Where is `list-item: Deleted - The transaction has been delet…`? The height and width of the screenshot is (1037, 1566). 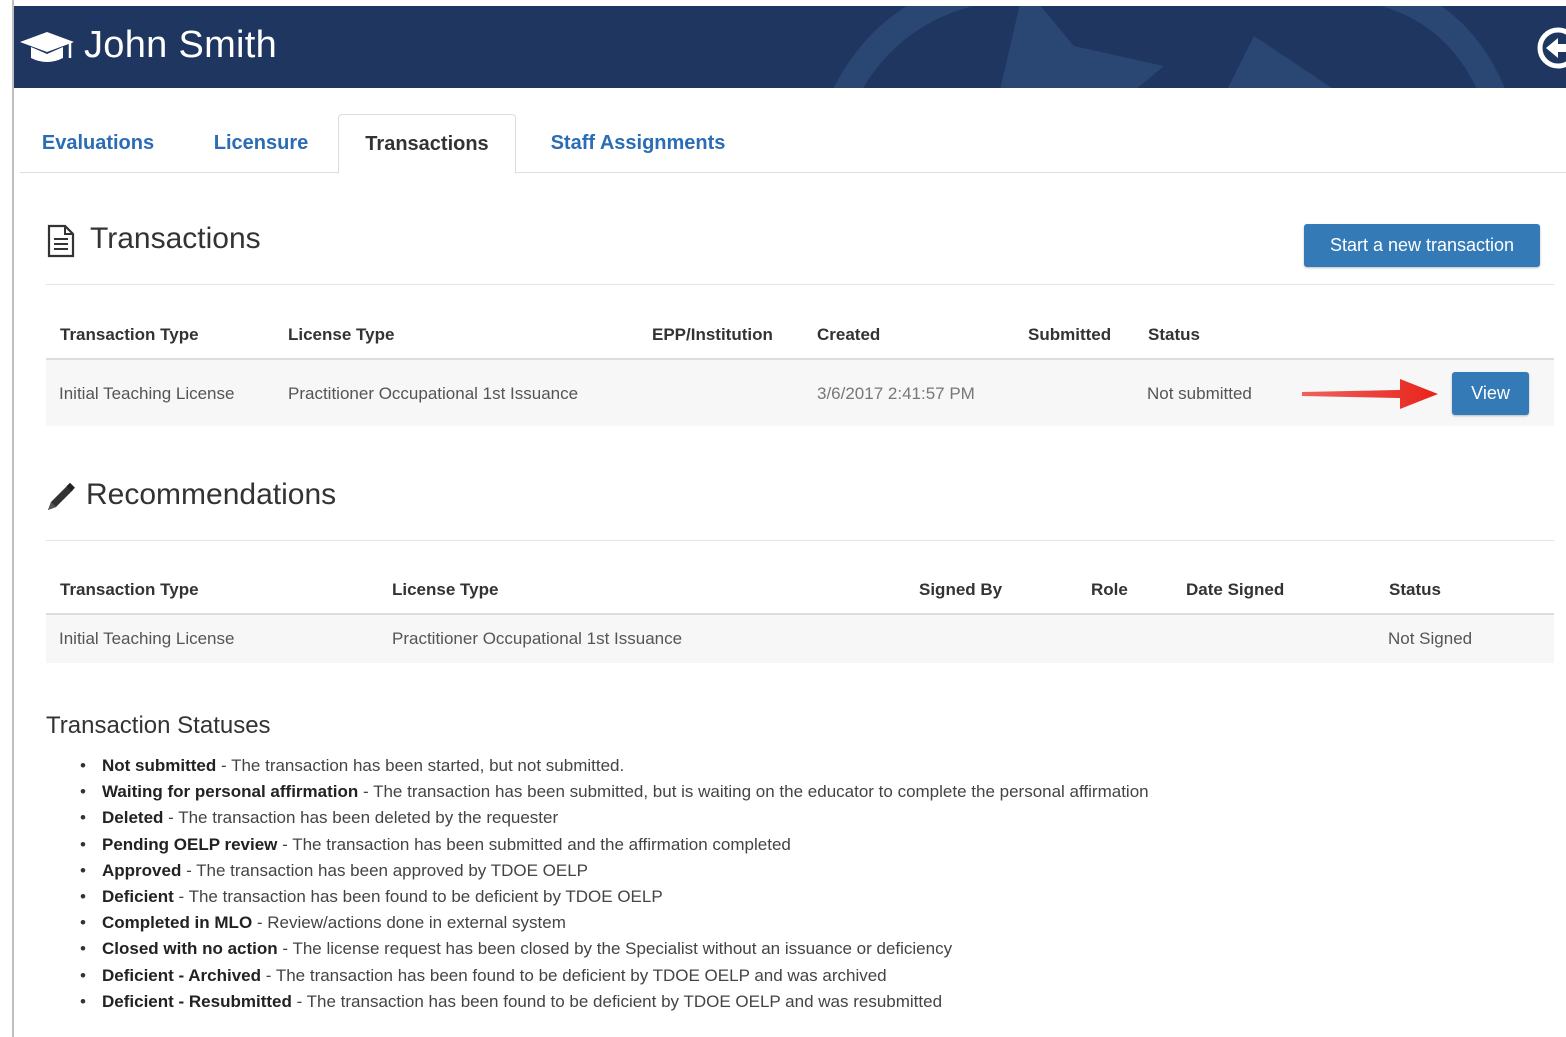 list-item: Deleted - The transaction has been delet… is located at coordinates (614, 818).